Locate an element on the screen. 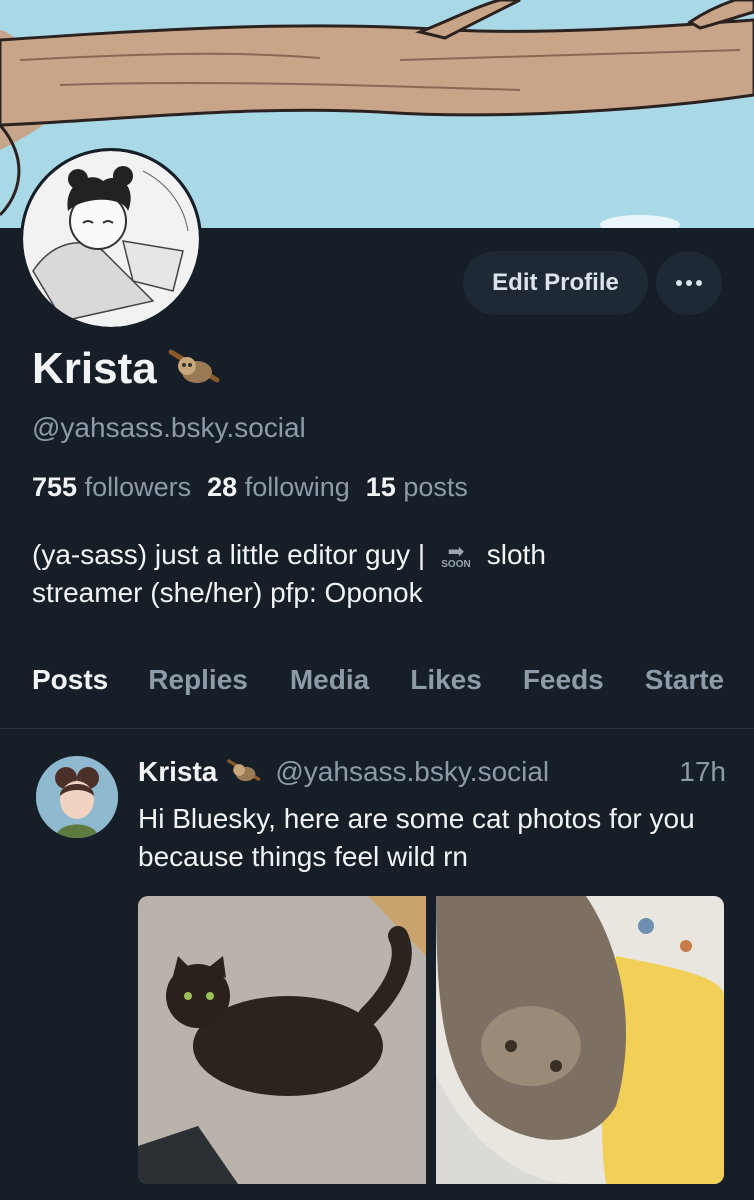 The height and width of the screenshot is (1200, 754). following-stat: 28 following is located at coordinates (278, 487).